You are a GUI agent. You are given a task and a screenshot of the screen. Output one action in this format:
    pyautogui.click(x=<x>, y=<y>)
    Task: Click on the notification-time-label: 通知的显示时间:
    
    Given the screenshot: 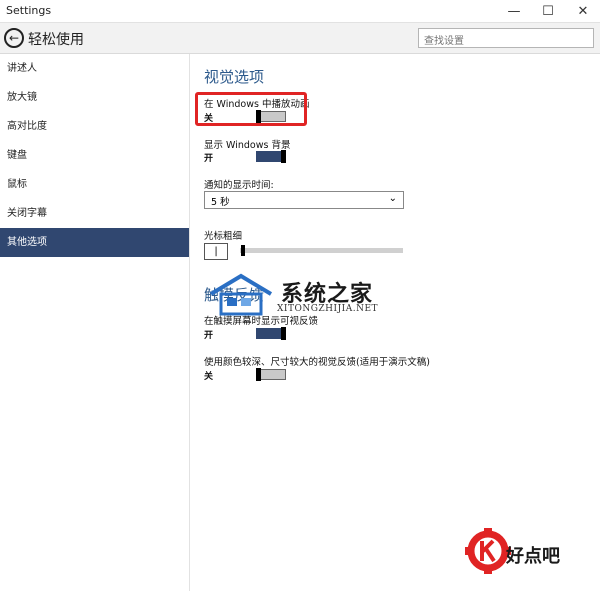 What is the action you would take?
    pyautogui.click(x=239, y=185)
    